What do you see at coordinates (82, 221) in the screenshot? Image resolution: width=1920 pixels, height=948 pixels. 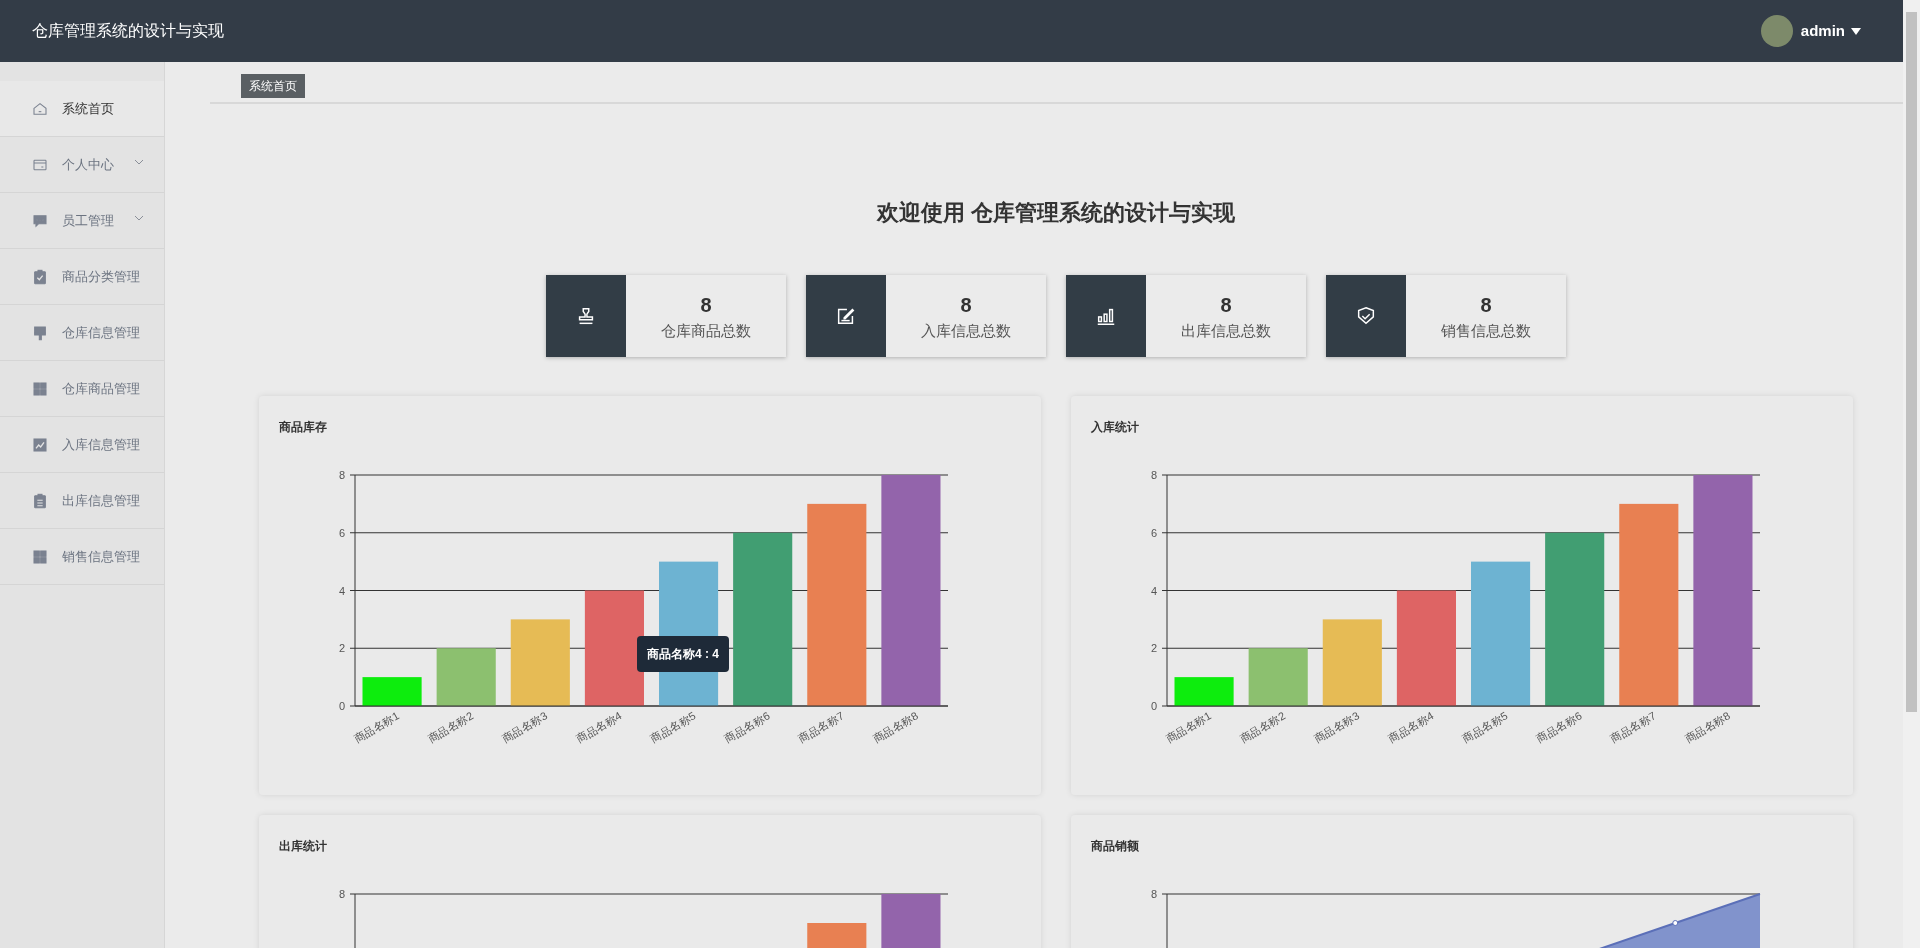 I see `sidebar-item: 员工管理` at bounding box center [82, 221].